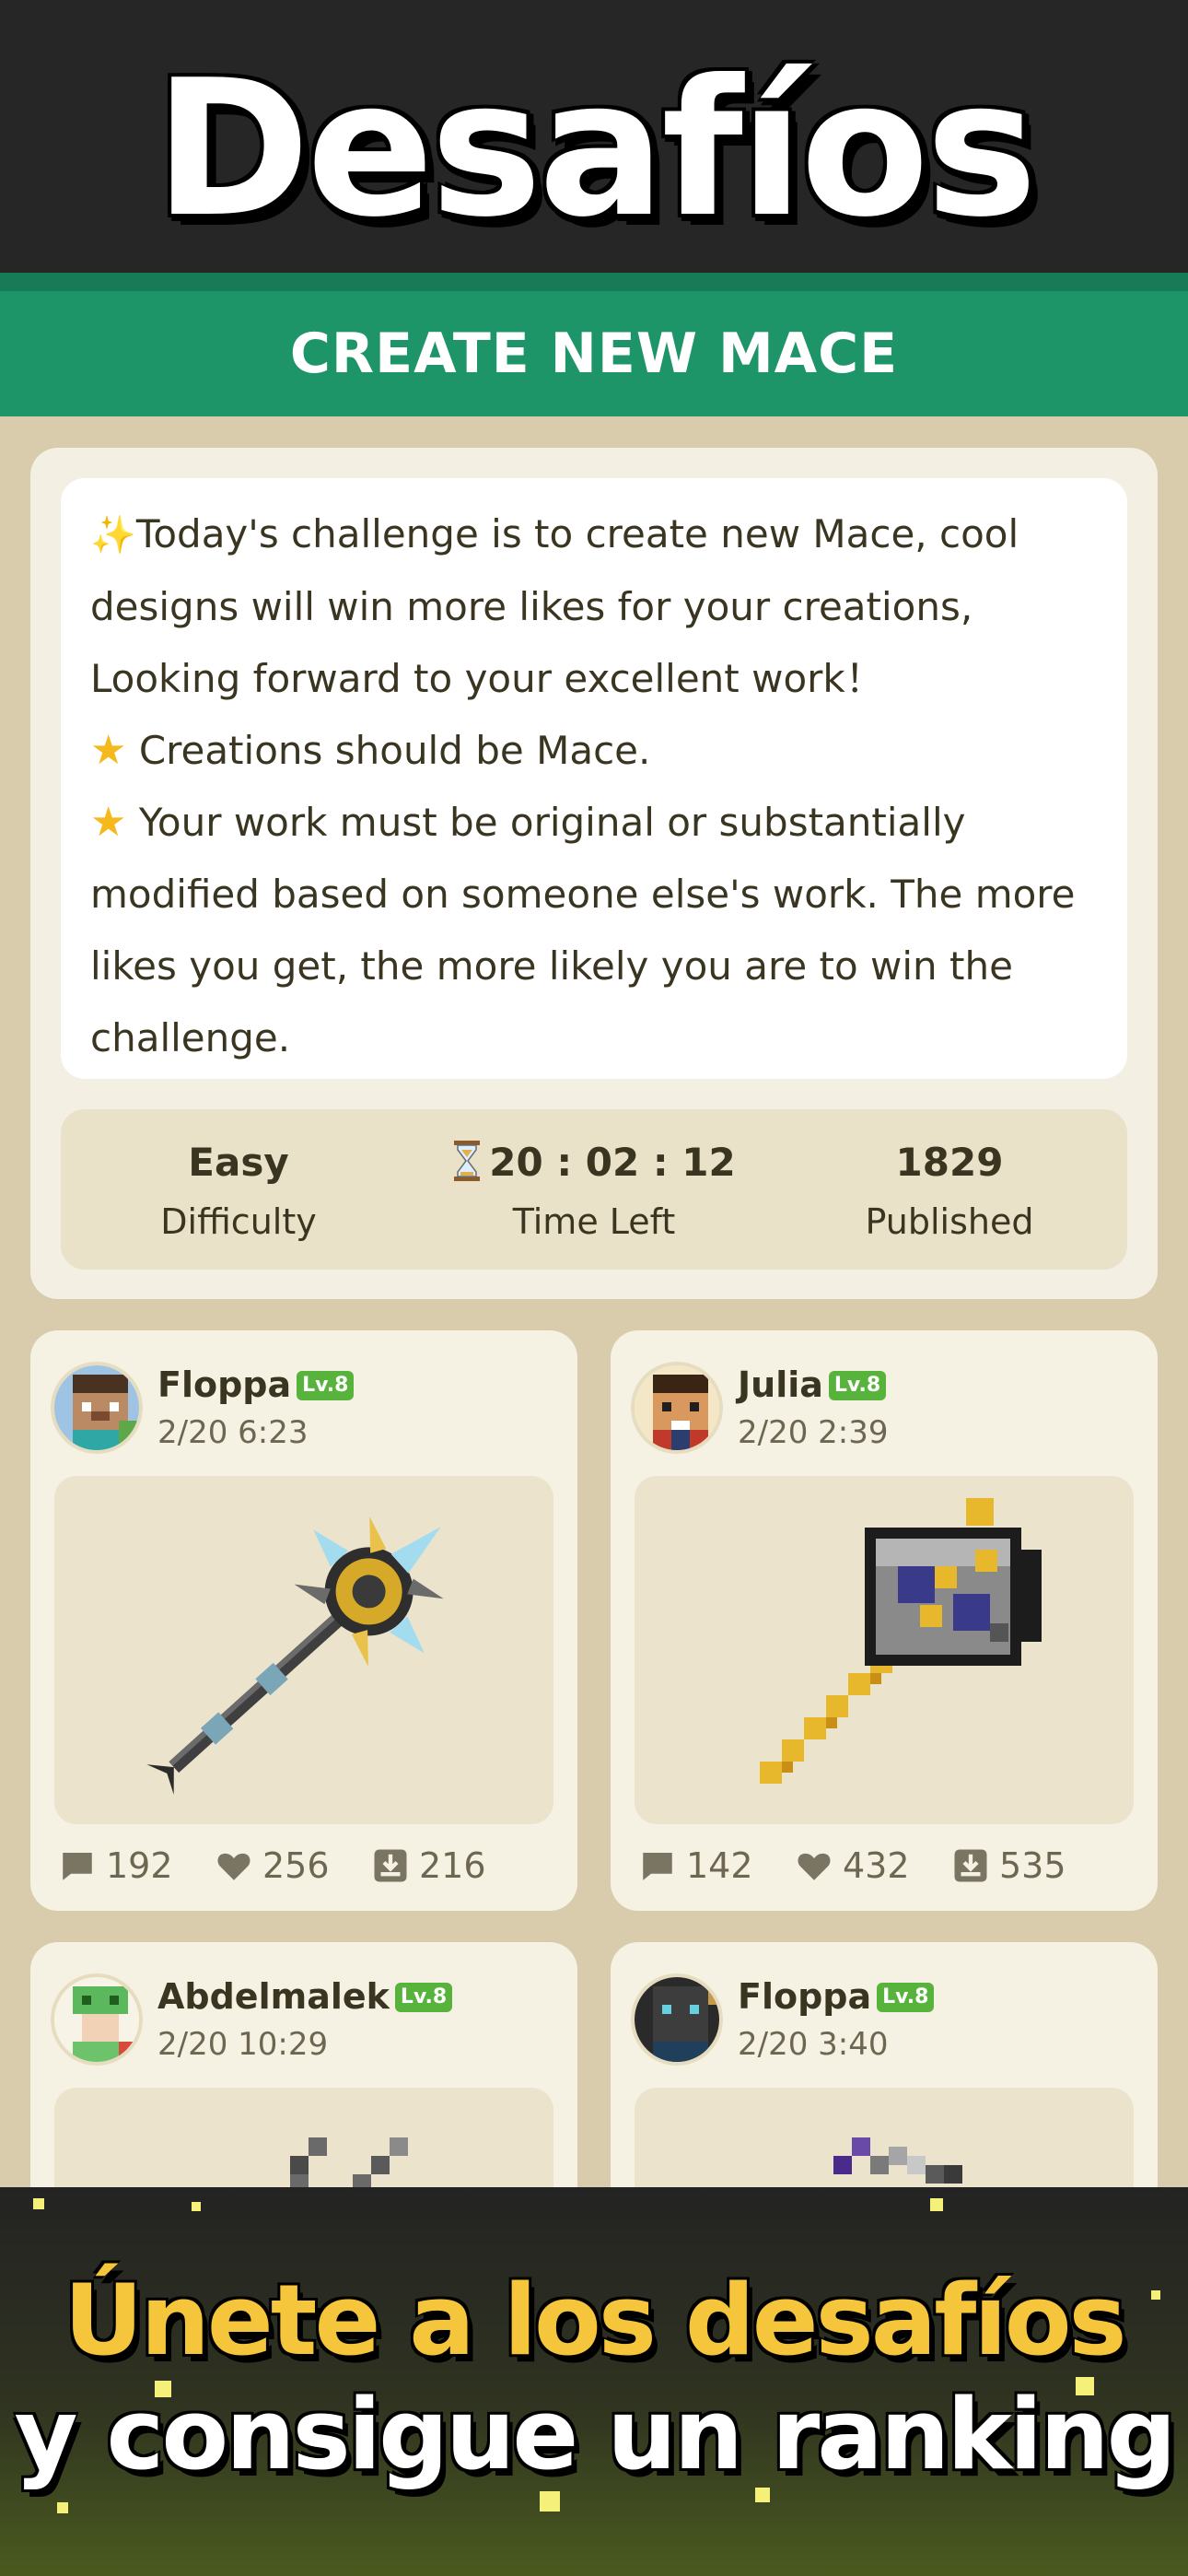 This screenshot has width=1188, height=2576. What do you see at coordinates (812, 1385) in the screenshot?
I see `post-username: Julia Lv.8` at bounding box center [812, 1385].